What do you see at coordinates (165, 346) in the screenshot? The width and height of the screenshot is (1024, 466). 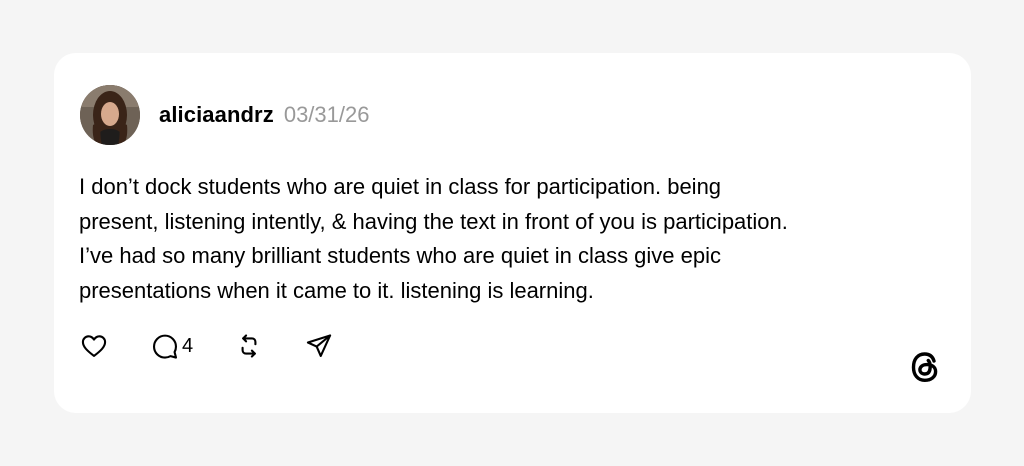 I see `comment-icon` at bounding box center [165, 346].